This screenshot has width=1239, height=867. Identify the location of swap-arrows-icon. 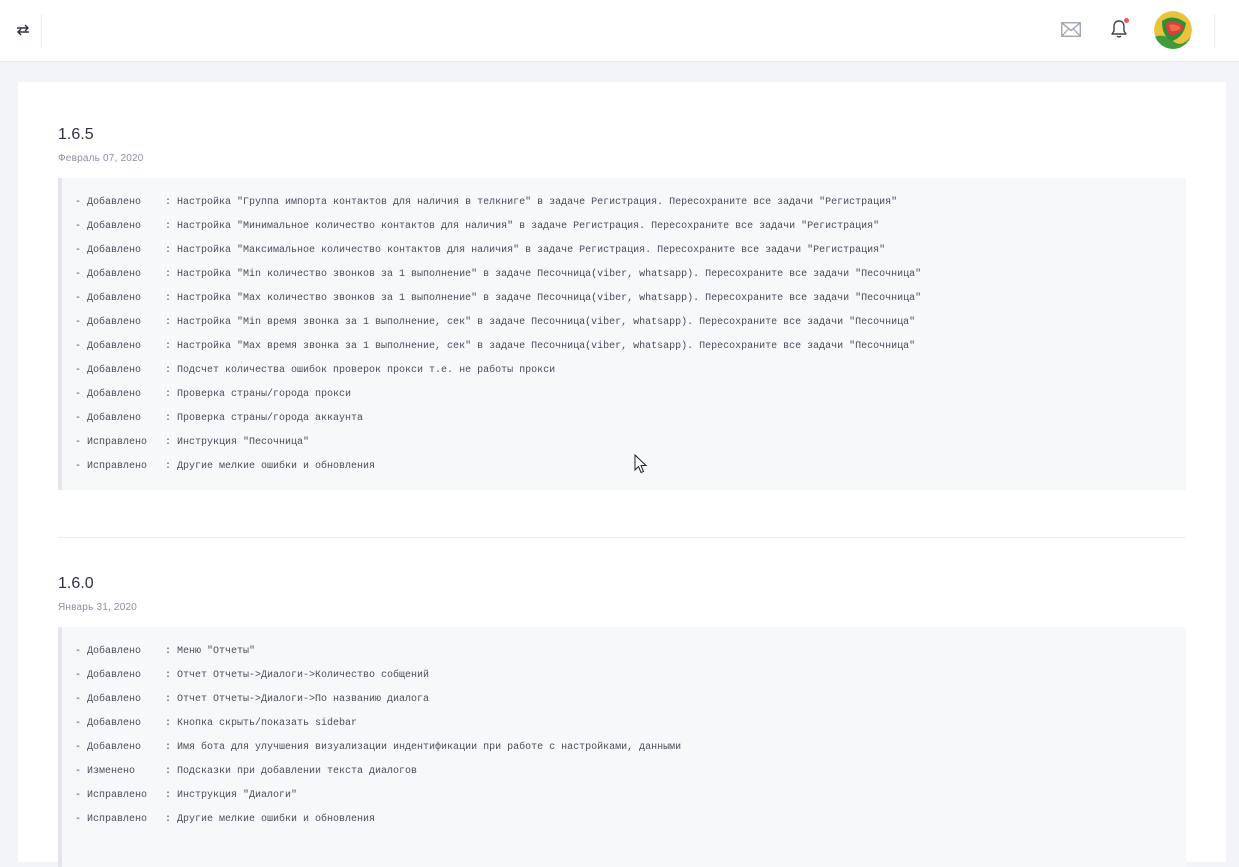
(23, 30).